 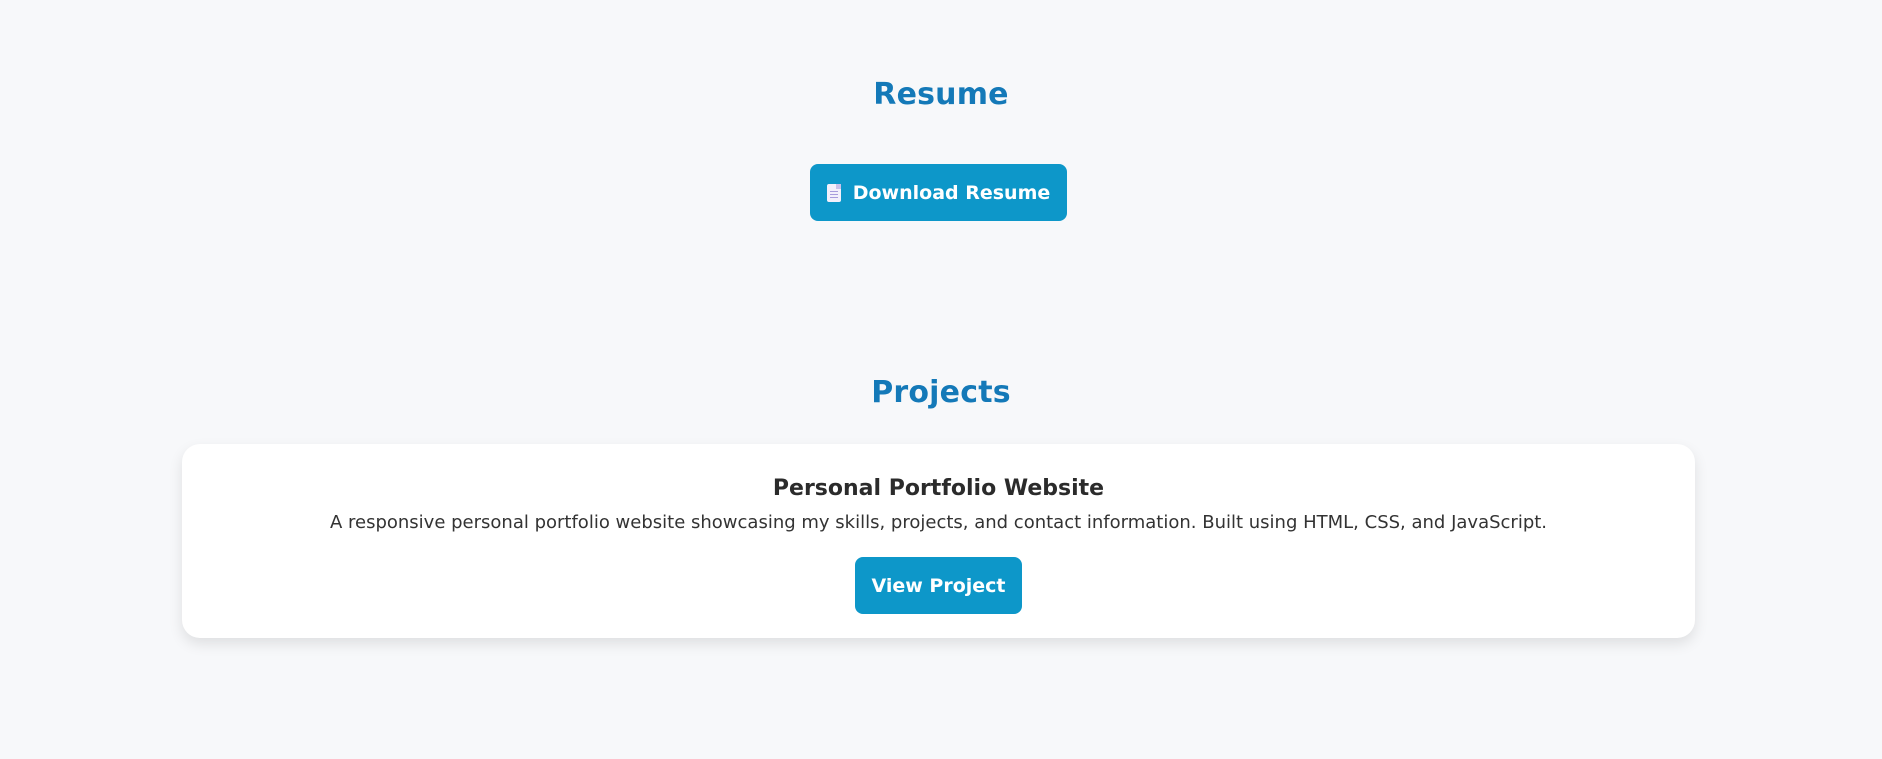 What do you see at coordinates (941, 392) in the screenshot?
I see `projects-heading: Projects` at bounding box center [941, 392].